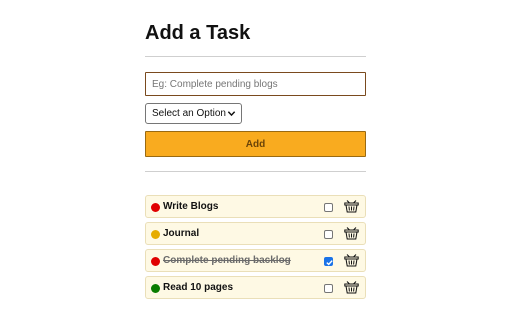 This screenshot has height=320, width=512. Describe the element at coordinates (231, 114) in the screenshot. I see `chevron-down-icon` at that location.